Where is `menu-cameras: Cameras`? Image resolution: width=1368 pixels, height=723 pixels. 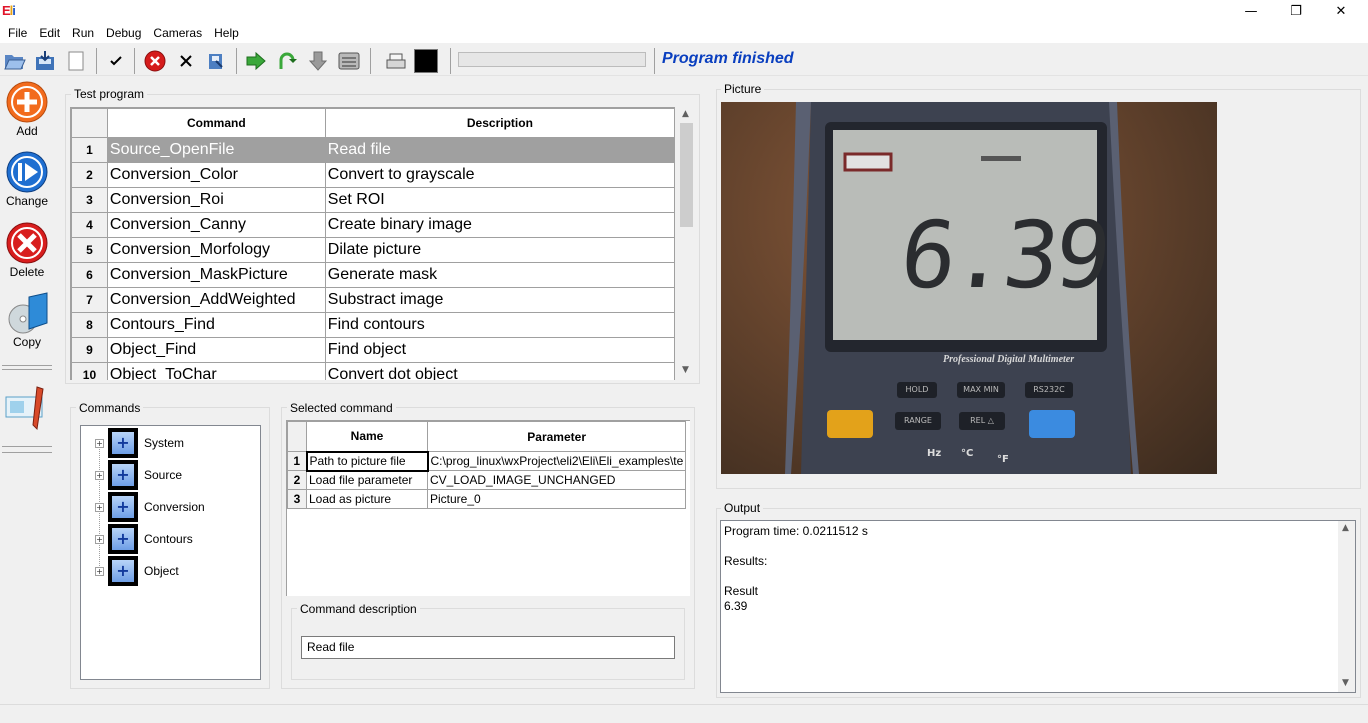
menu-cameras: Cameras is located at coordinates (177, 33).